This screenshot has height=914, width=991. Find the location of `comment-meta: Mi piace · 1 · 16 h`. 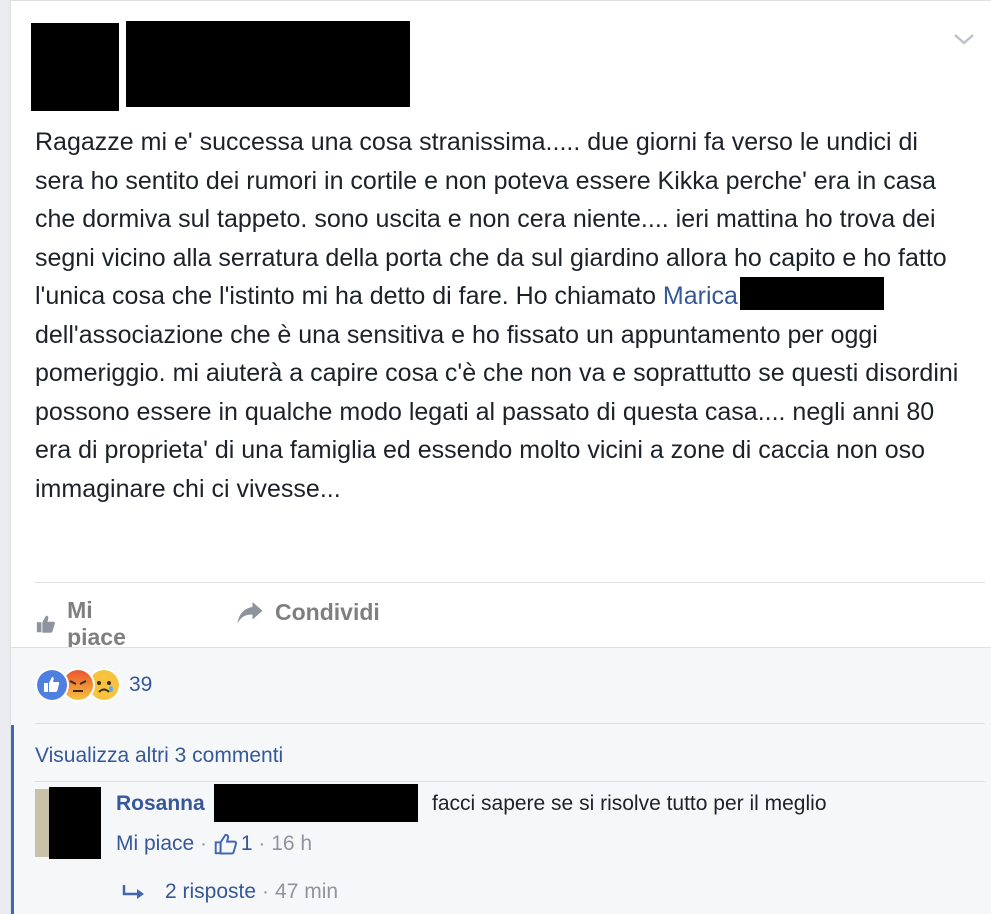

comment-meta: Mi piace · 1 · 16 h is located at coordinates (214, 844).